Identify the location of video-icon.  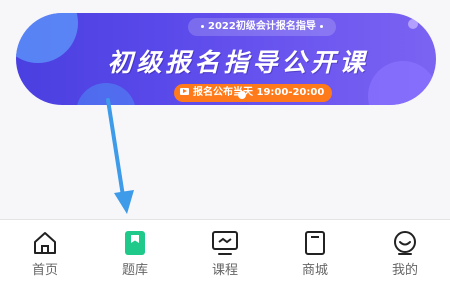
(184, 91).